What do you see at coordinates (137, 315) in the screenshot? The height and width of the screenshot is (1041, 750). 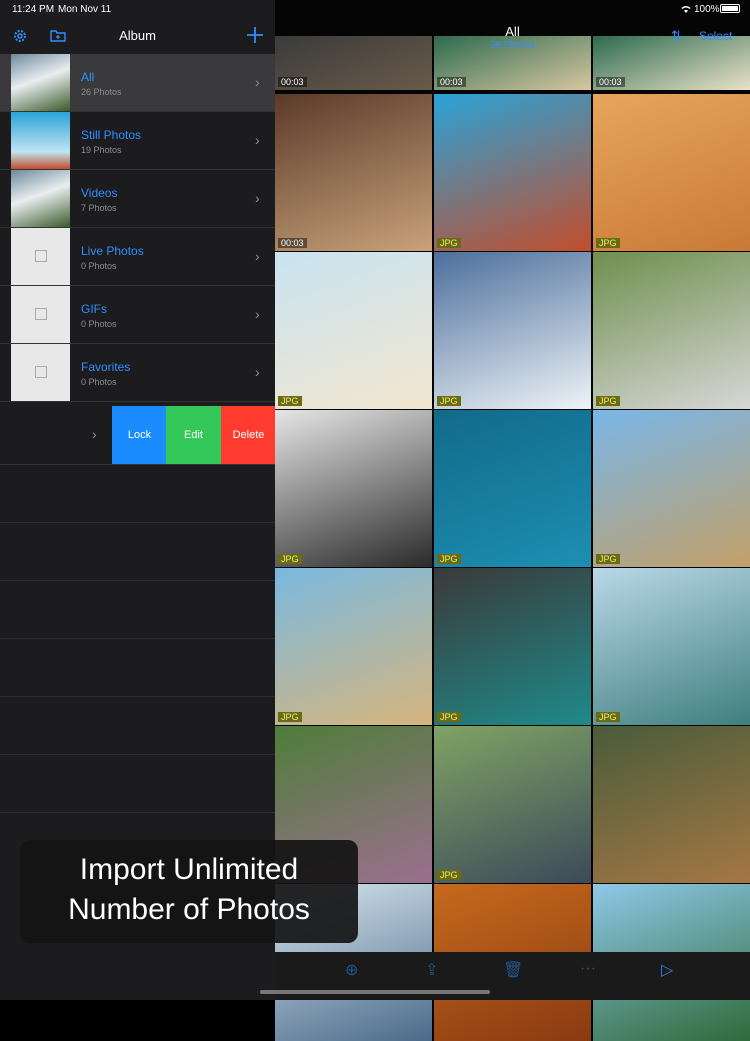 I see `album-row-gifs: GIFs 0 Photos ›` at bounding box center [137, 315].